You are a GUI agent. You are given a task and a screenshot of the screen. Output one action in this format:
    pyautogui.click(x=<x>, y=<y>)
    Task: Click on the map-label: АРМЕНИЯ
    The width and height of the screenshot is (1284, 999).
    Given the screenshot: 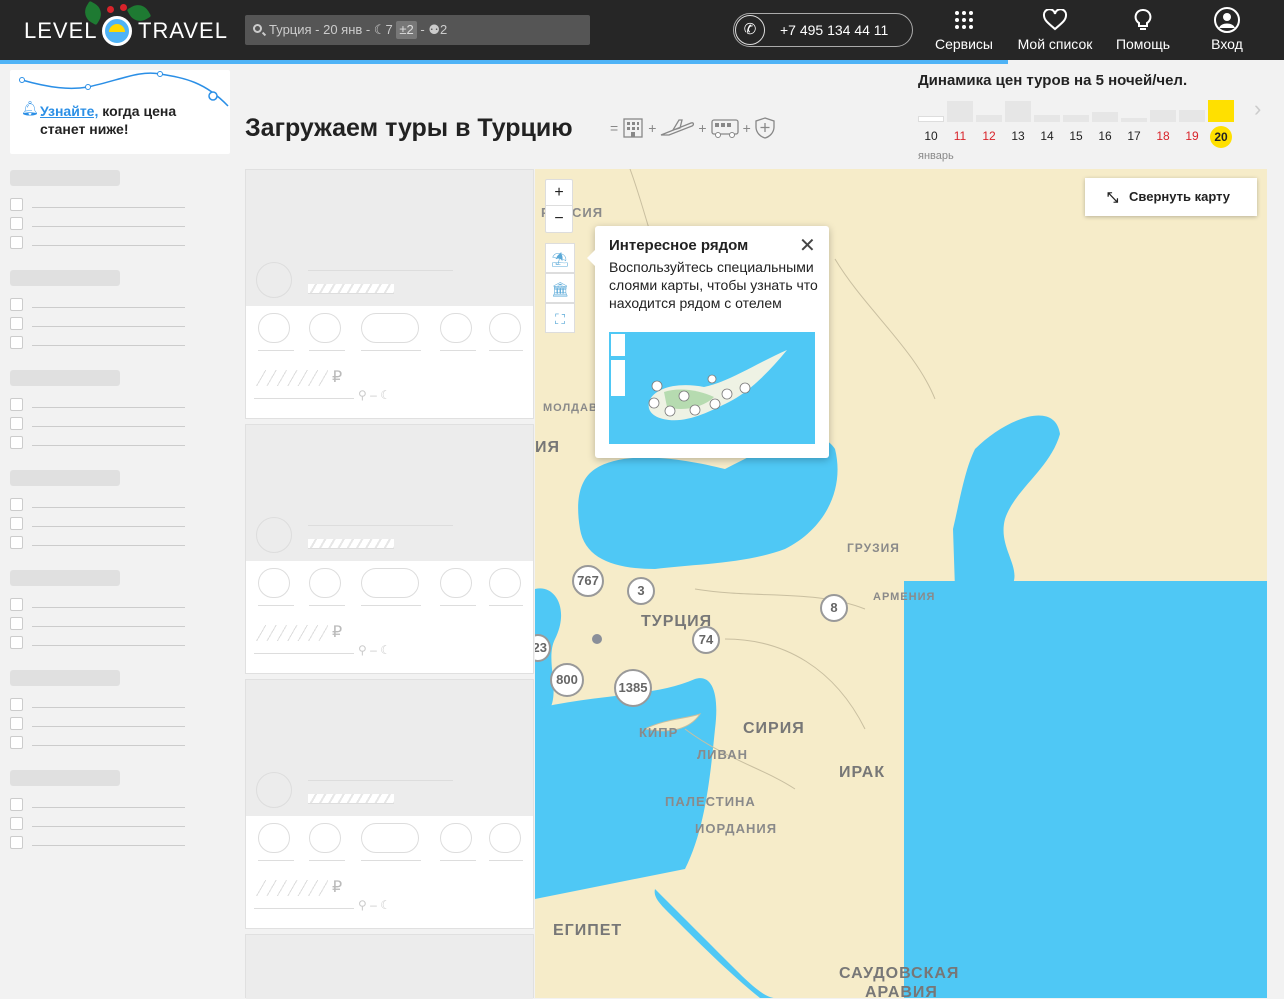 What is the action you would take?
    pyautogui.click(x=904, y=597)
    